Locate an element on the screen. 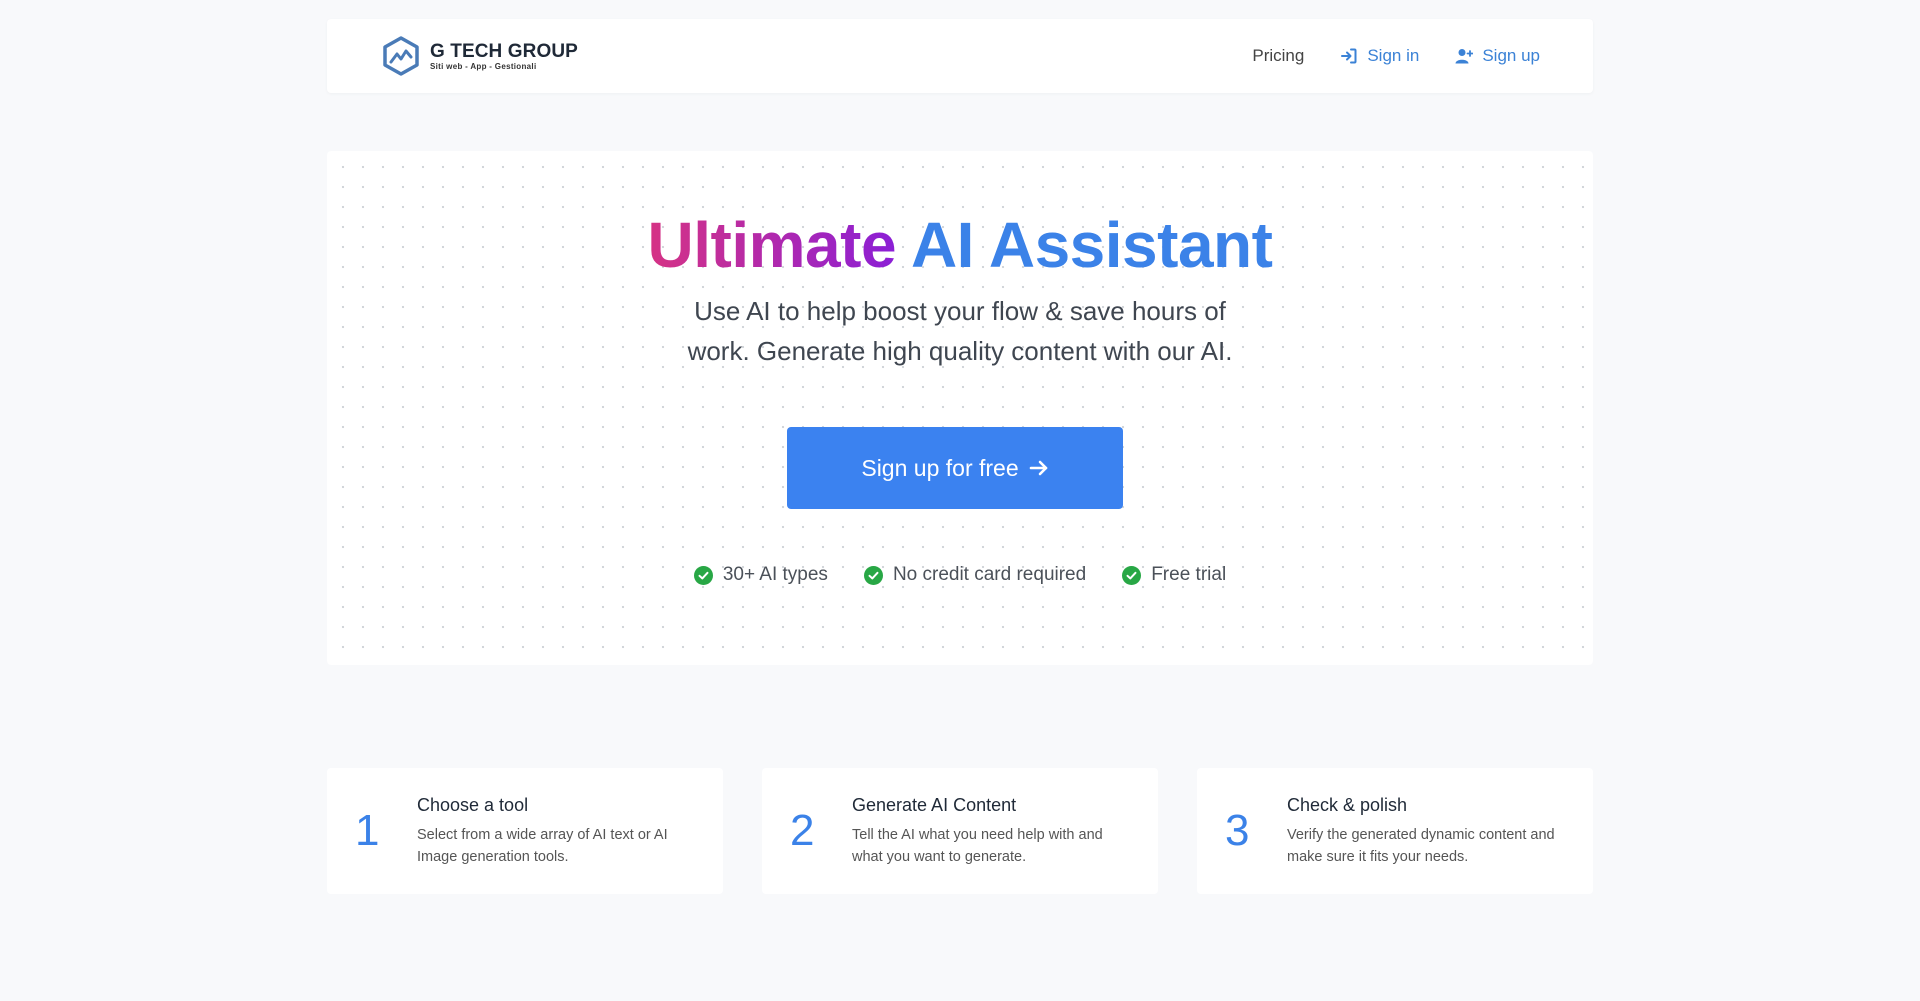  step-description-line: Tell the AI what you need help with and is located at coordinates (977, 834).